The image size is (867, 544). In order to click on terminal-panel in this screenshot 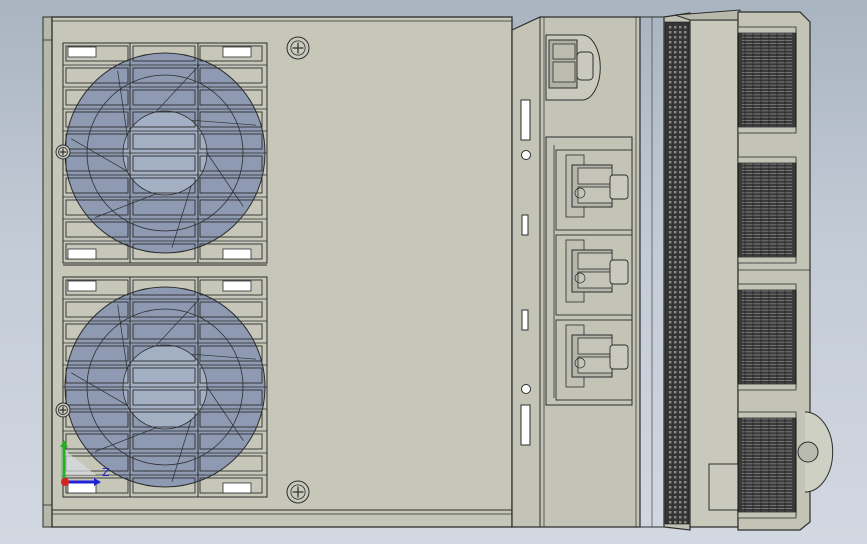, I will do `click(576, 272)`.